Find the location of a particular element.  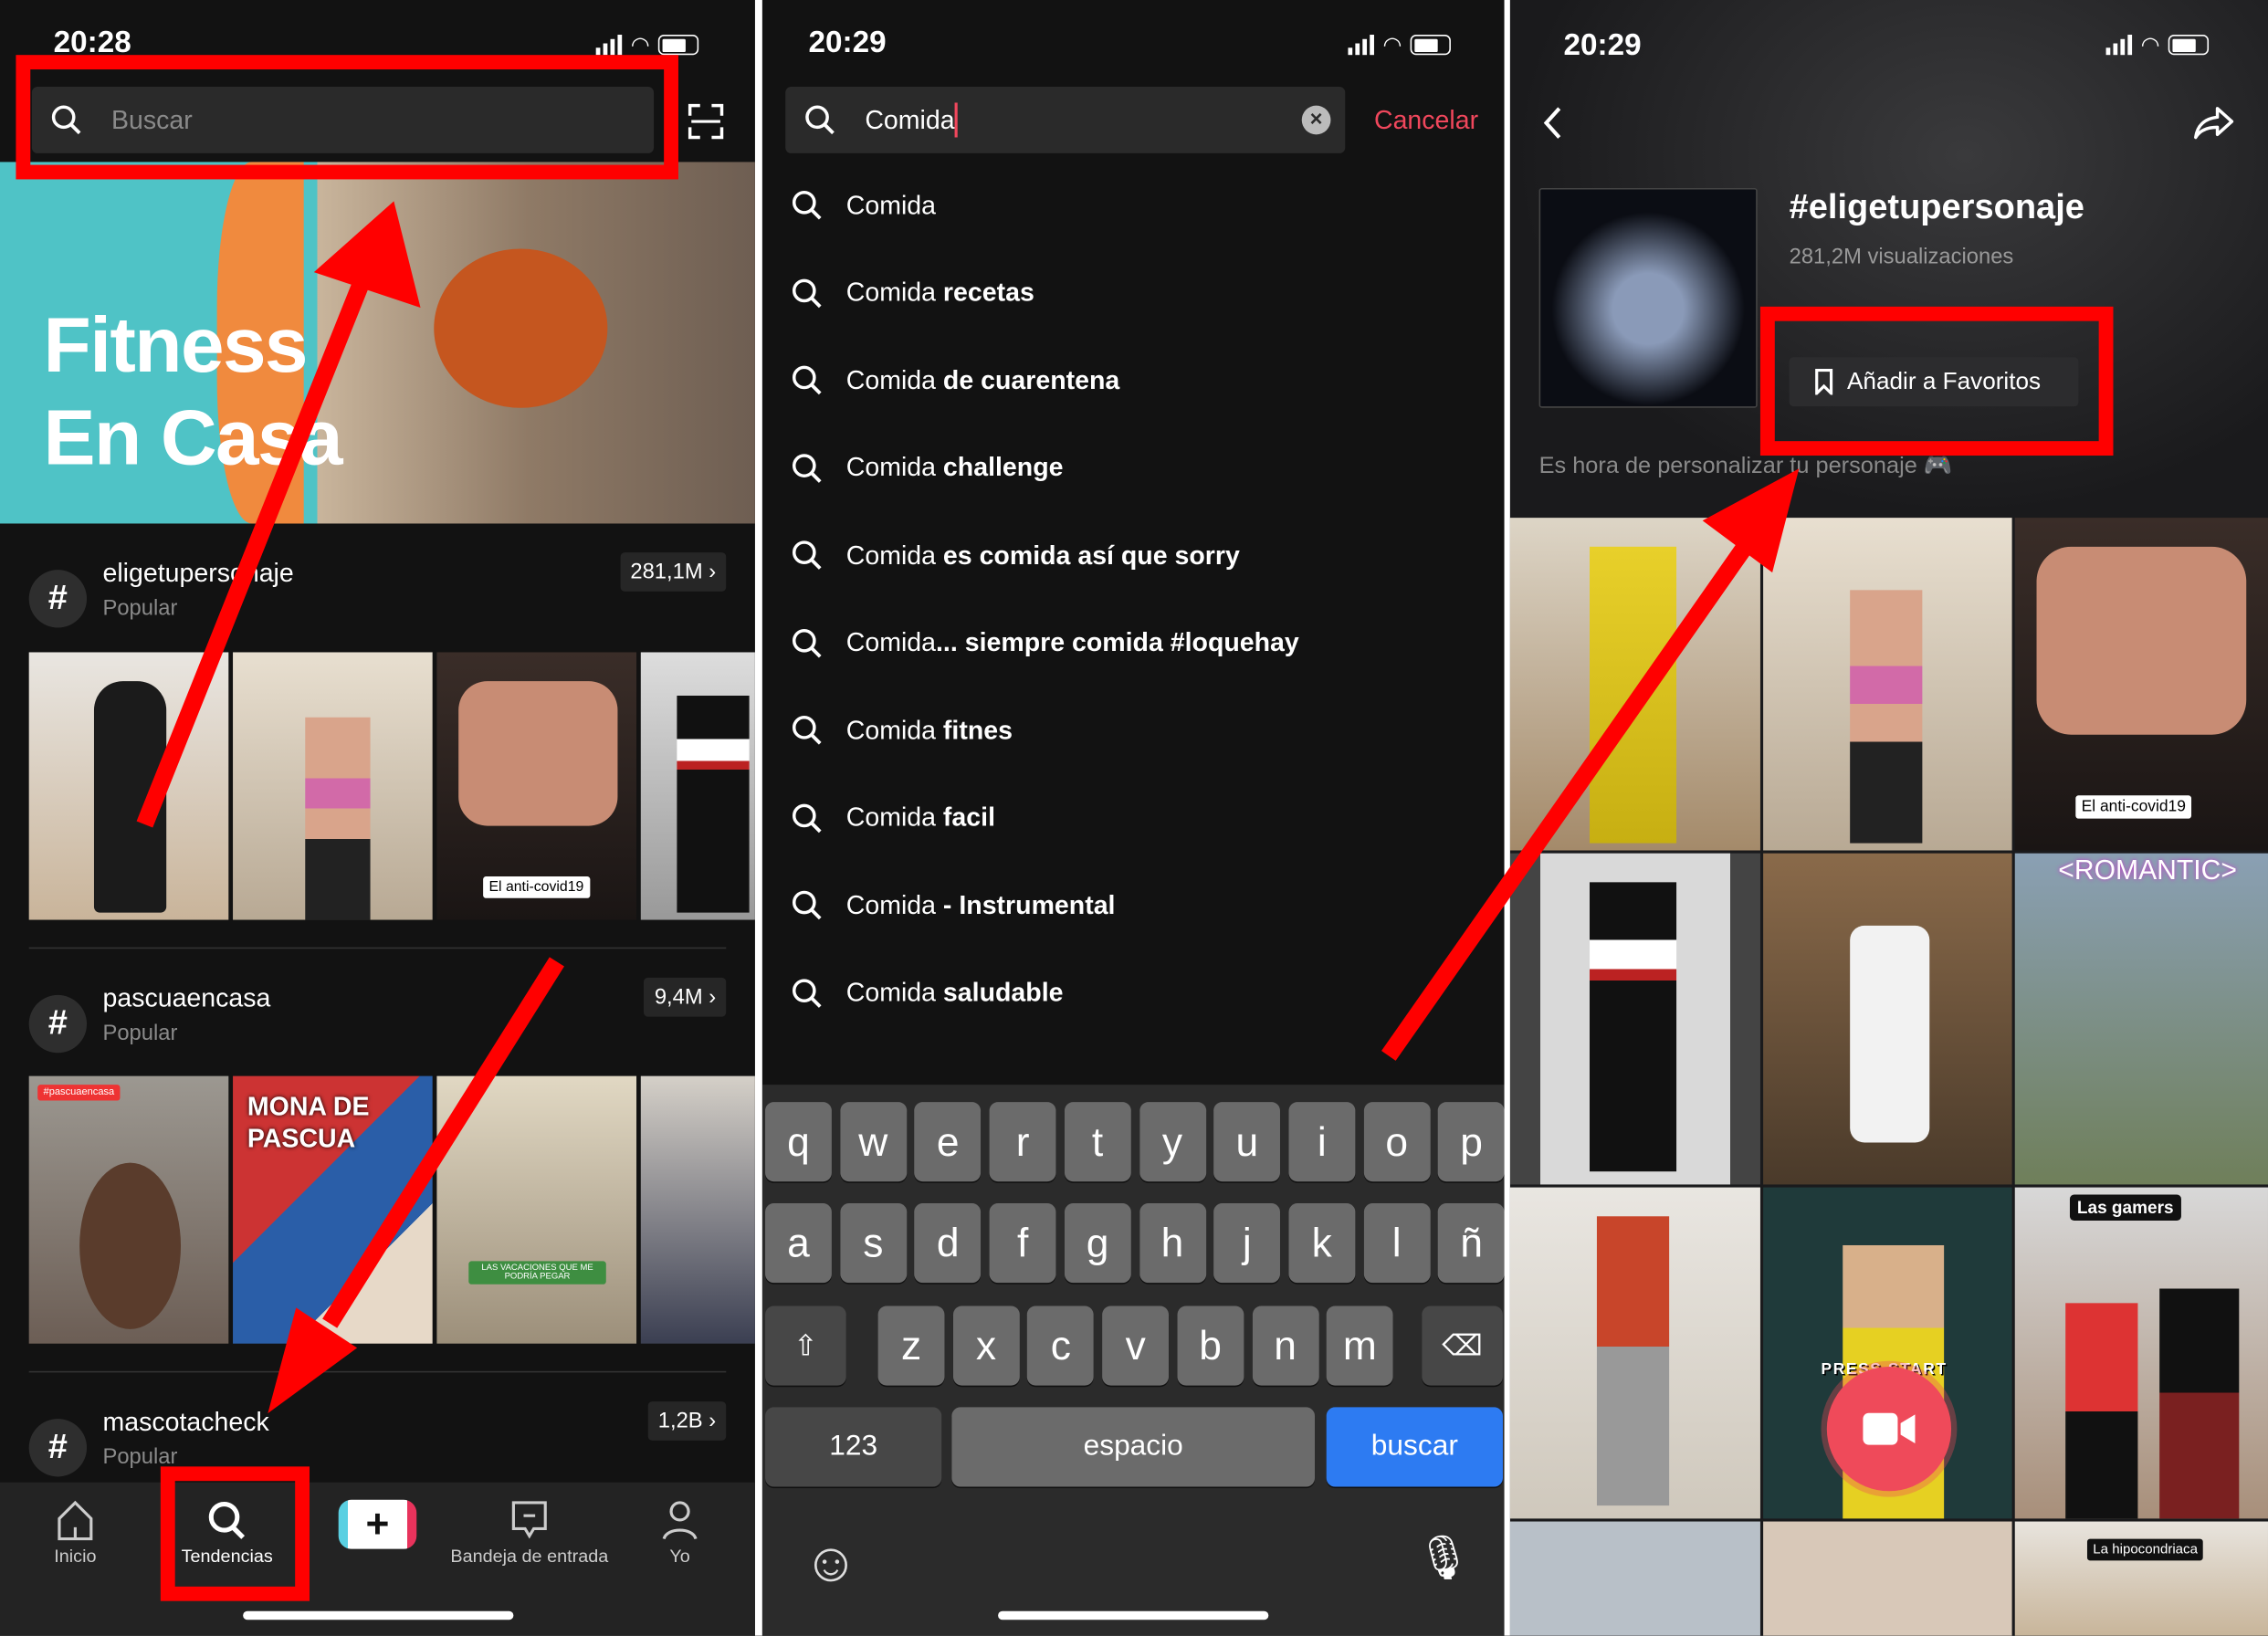

arrow-to-favorites is located at coordinates (1565, 802).